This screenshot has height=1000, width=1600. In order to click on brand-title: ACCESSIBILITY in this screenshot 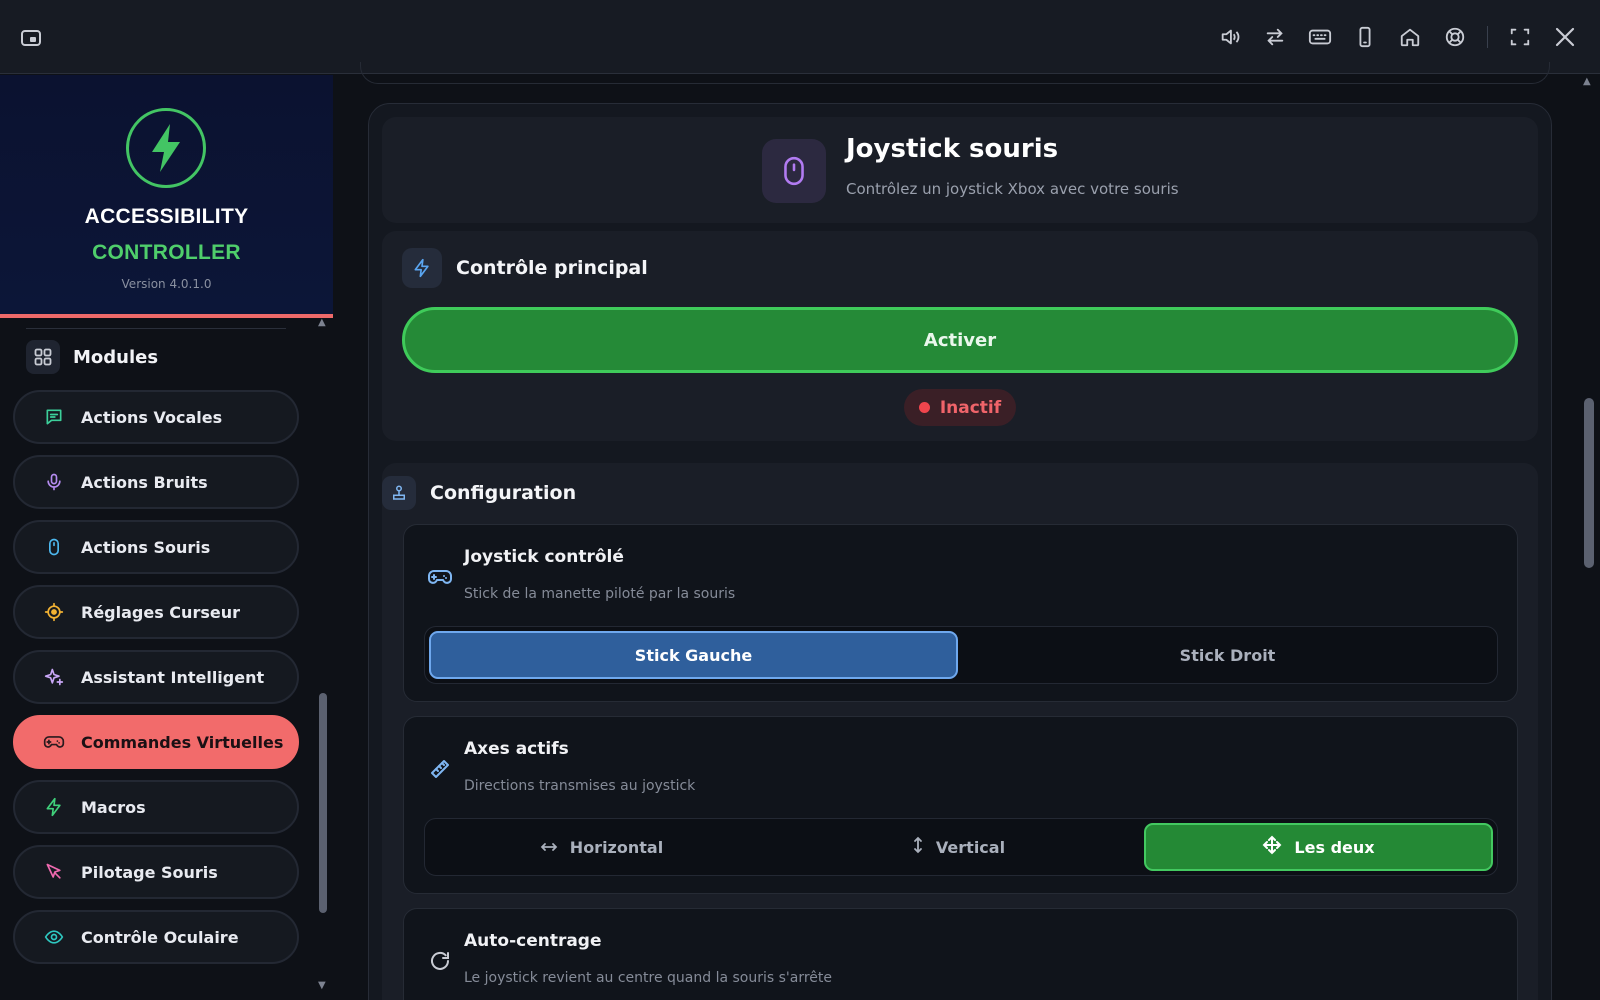, I will do `click(166, 216)`.